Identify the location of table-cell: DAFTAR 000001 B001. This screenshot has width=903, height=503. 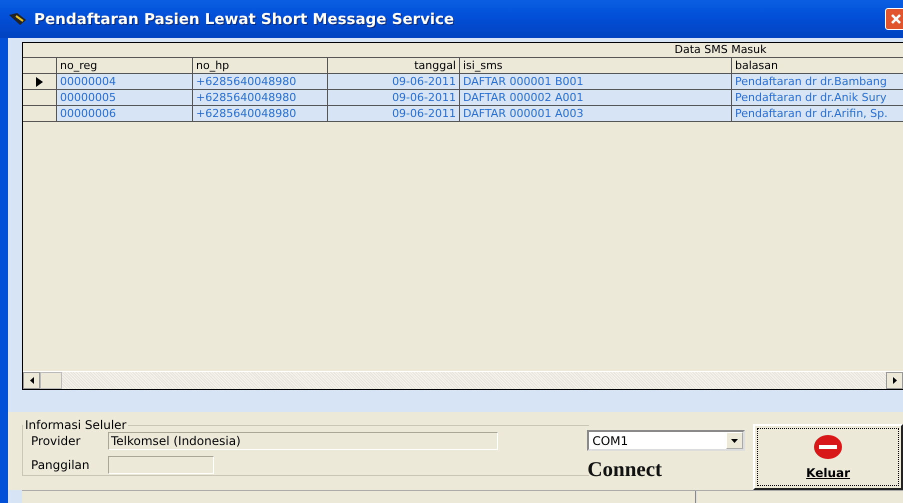
(596, 81).